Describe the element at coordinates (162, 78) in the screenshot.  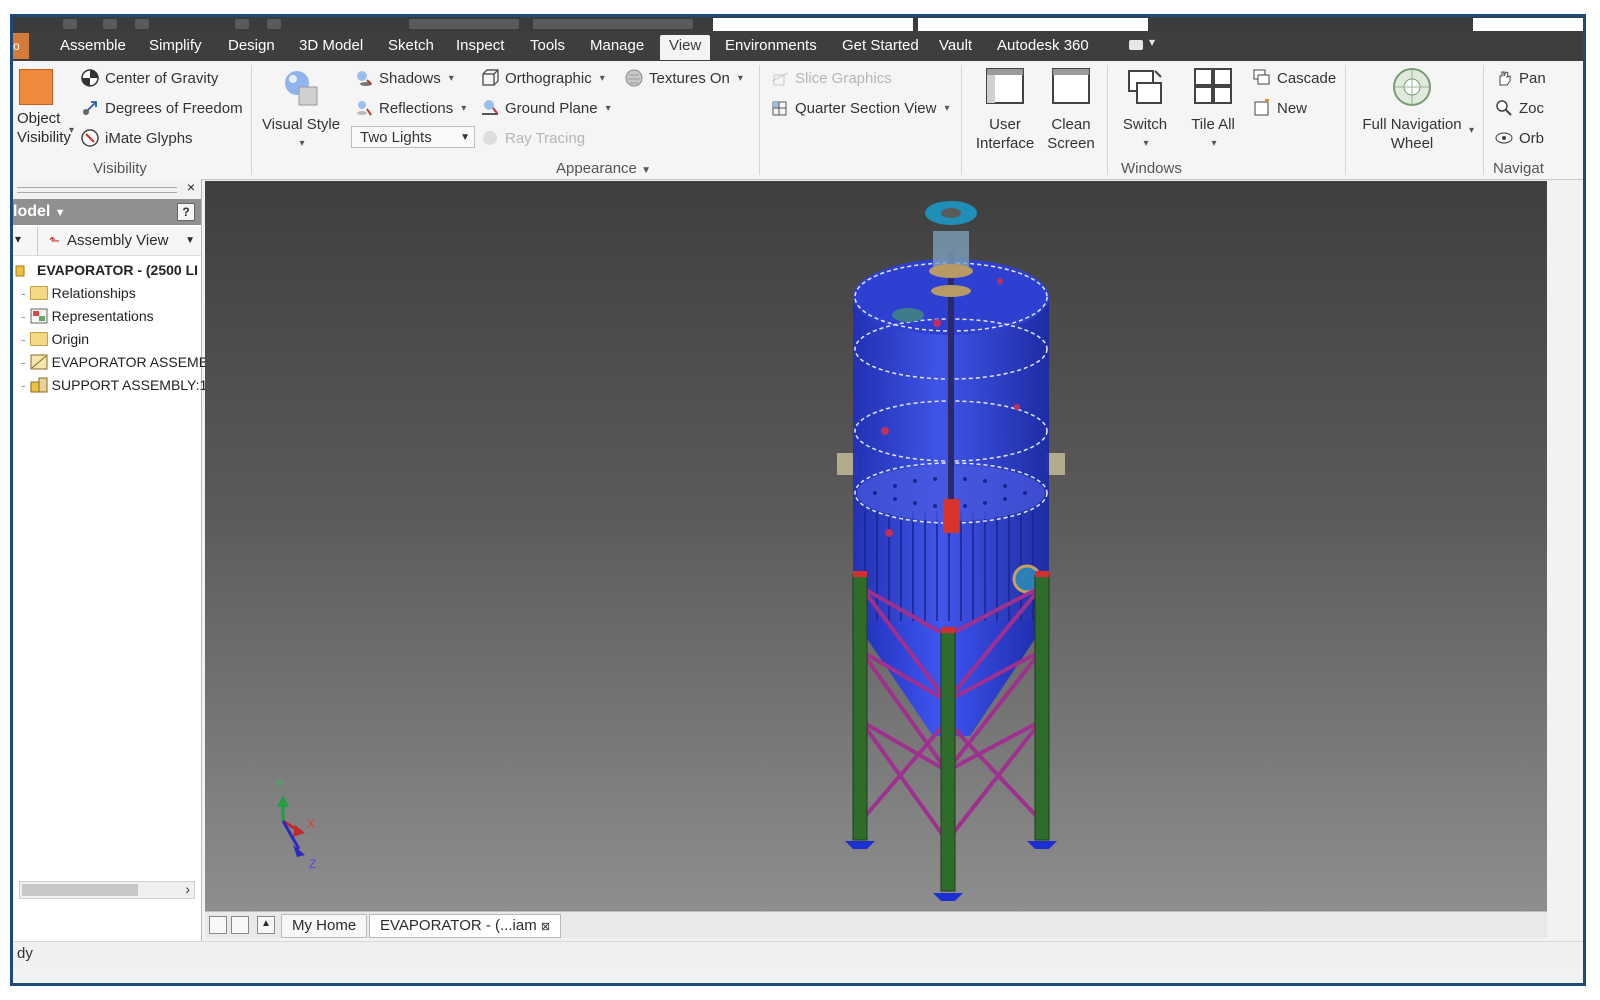
I see `center-of-gravity-label: Center of Gravity` at that location.